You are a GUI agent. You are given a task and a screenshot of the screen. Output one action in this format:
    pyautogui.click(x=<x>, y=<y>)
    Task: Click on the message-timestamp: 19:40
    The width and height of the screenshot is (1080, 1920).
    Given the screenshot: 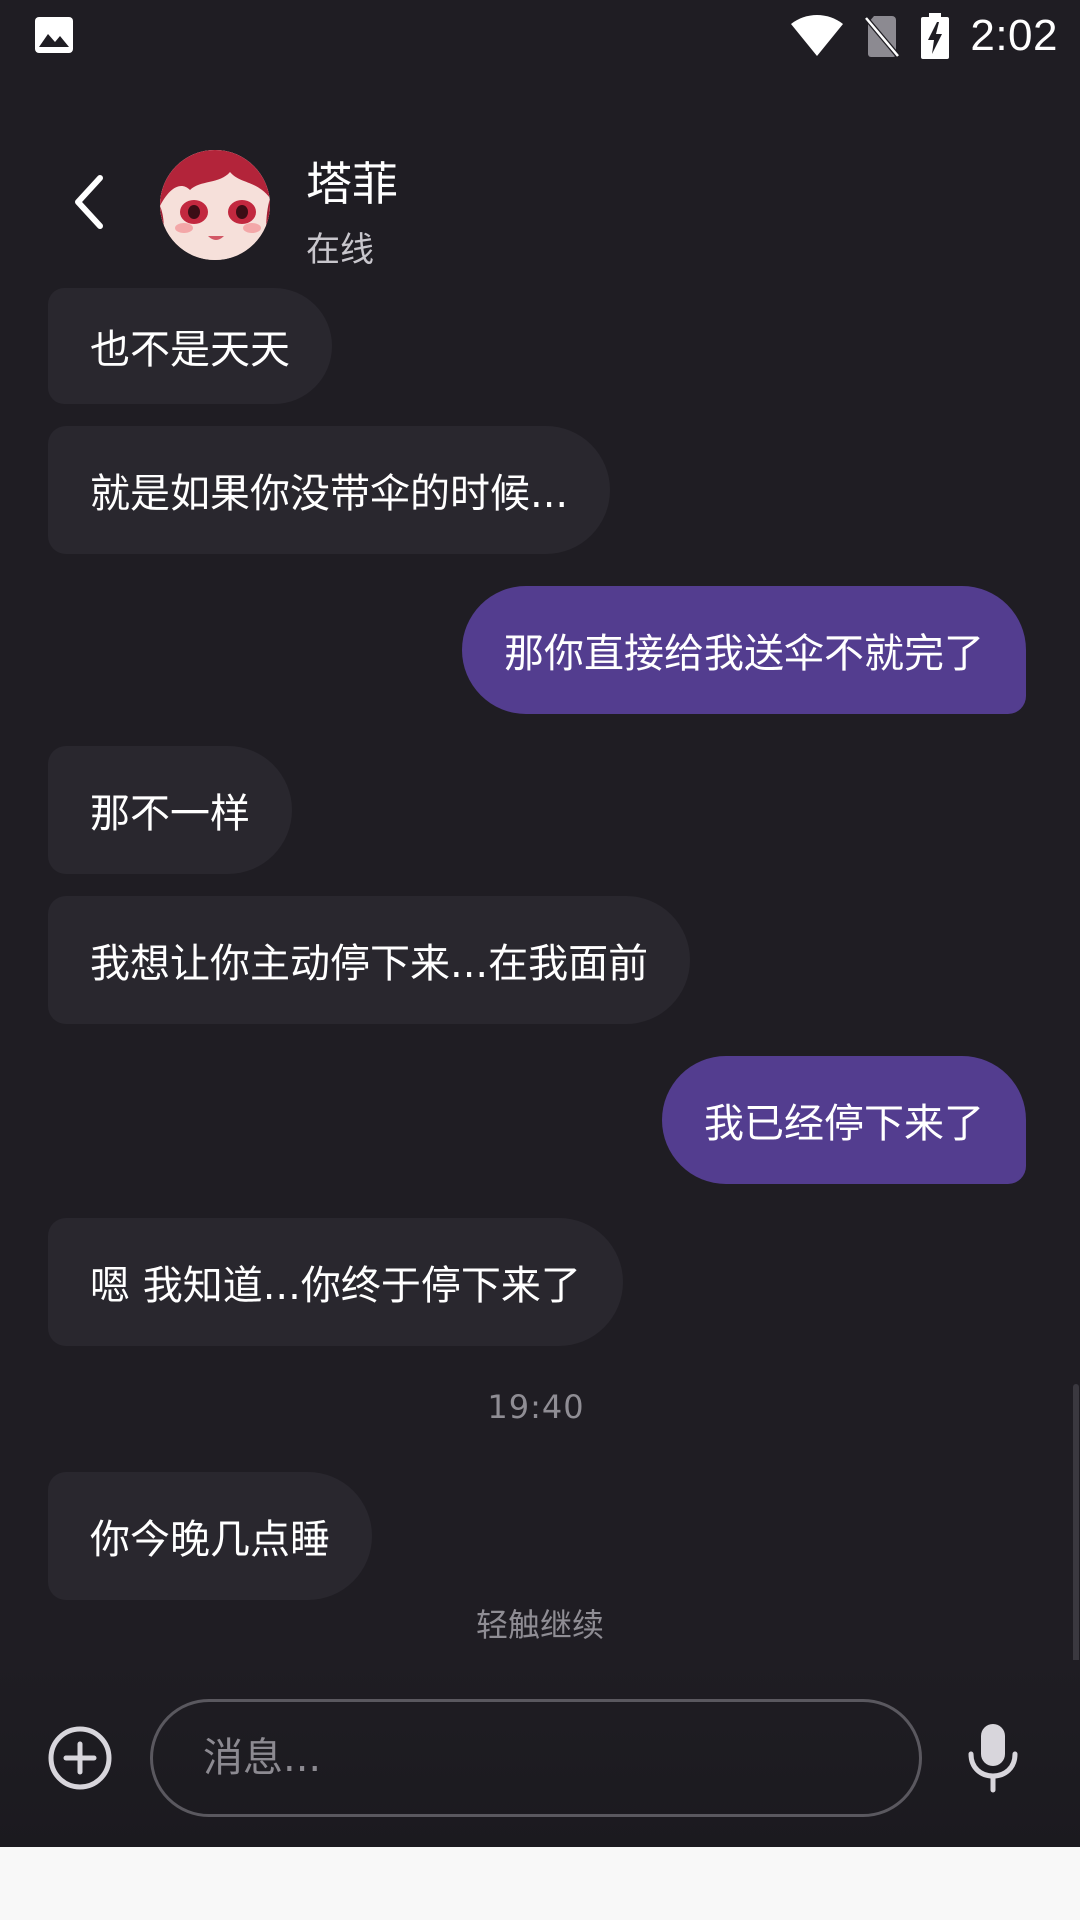 What is the action you would take?
    pyautogui.click(x=536, y=1407)
    